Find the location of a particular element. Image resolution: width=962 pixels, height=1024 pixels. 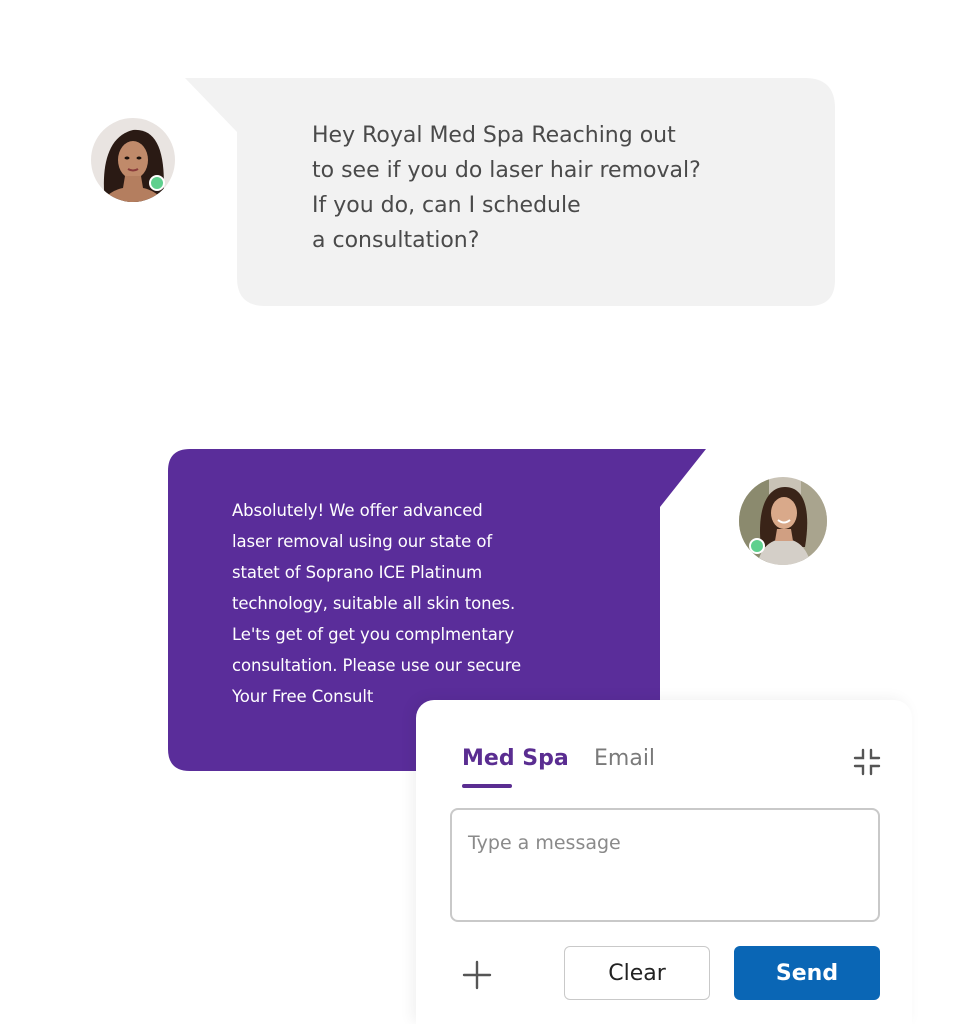

collapse-button is located at coordinates (867, 762).